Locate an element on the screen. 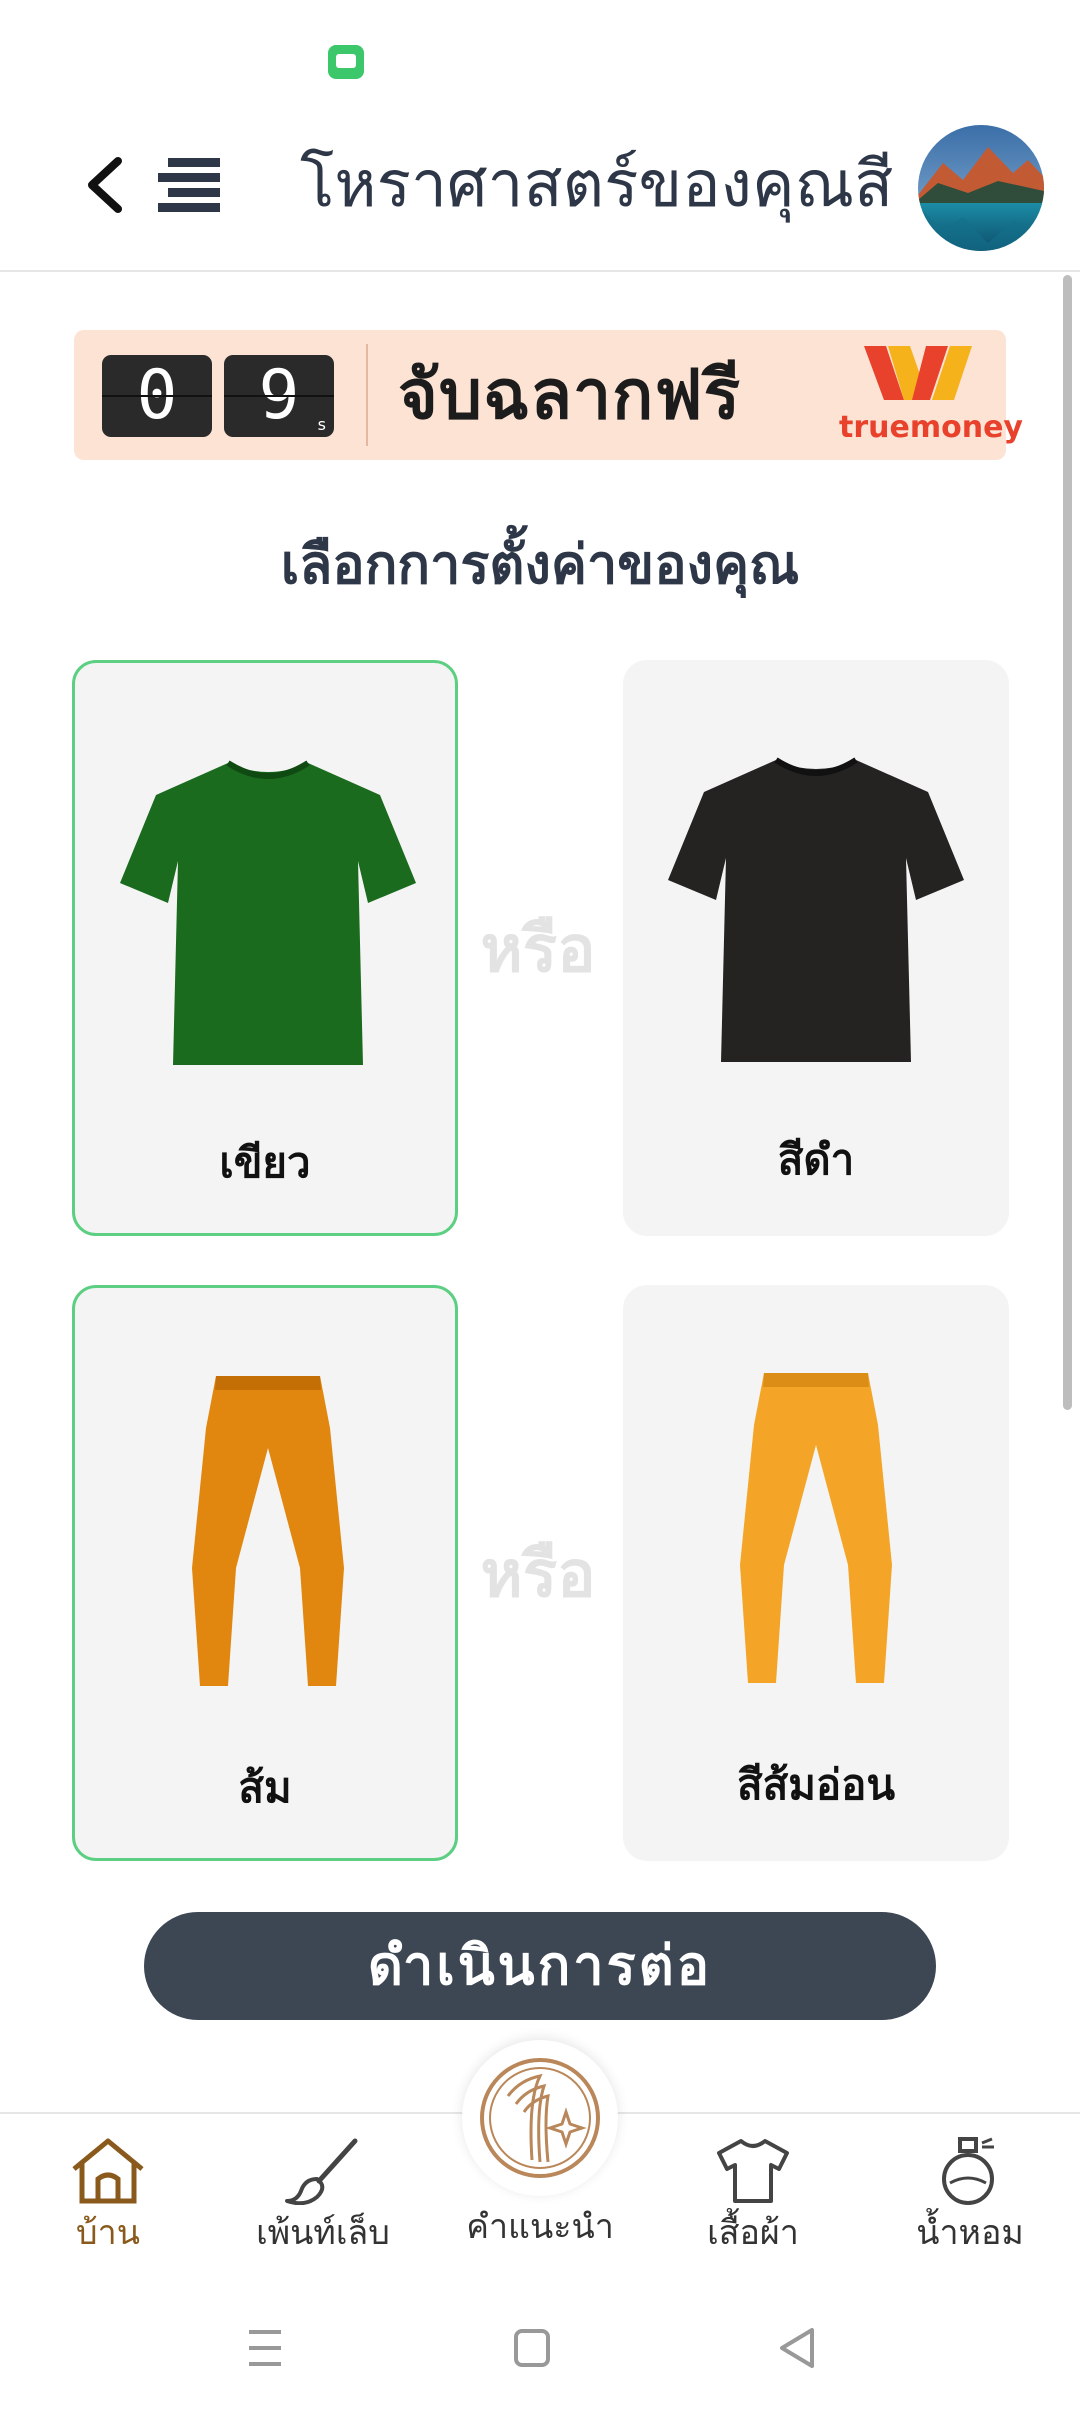  page-title: โหราศาสตร์ของคุณสี is located at coordinates (597, 185).